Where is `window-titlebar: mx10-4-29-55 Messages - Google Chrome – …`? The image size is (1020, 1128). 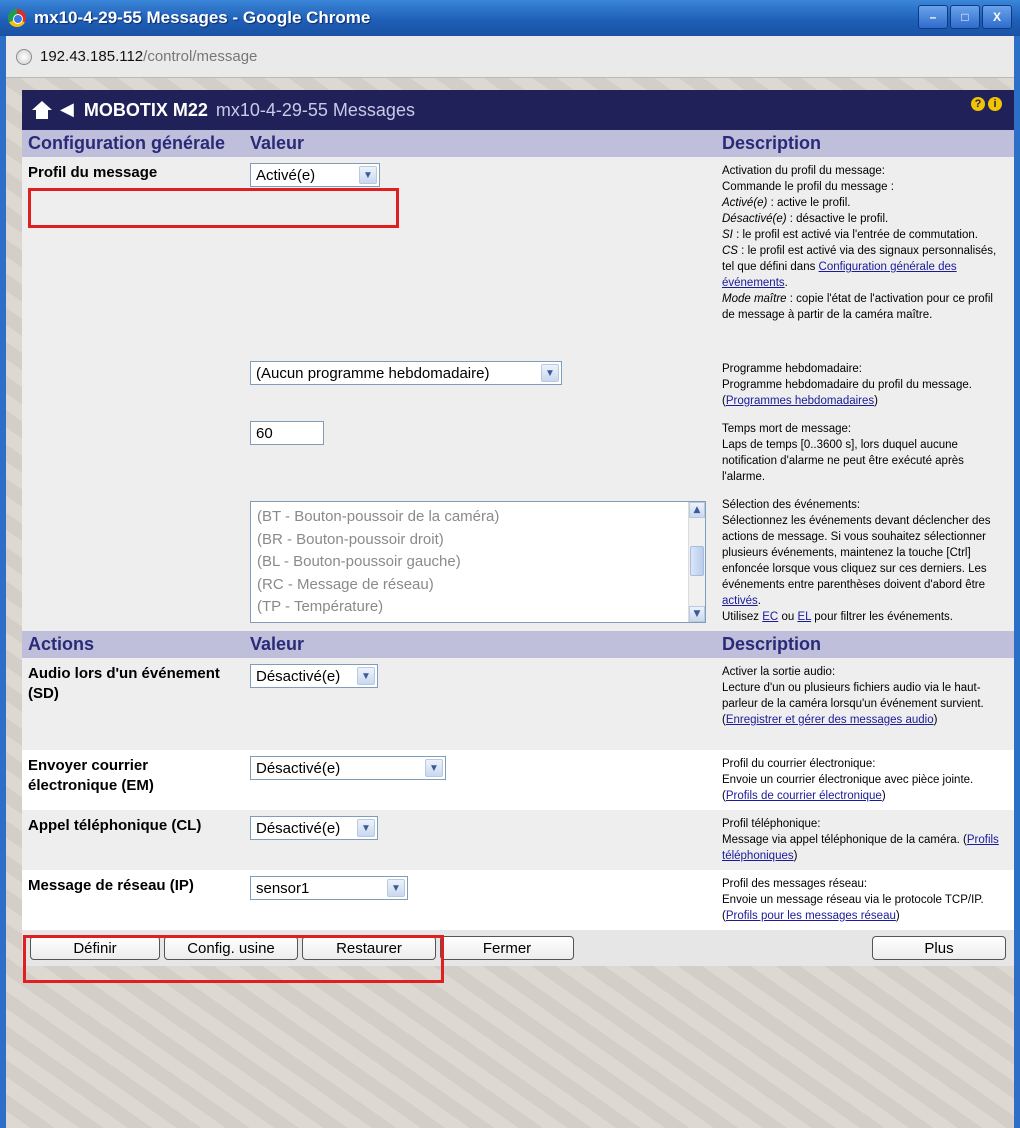
window-titlebar: mx10-4-29-55 Messages - Google Chrome – … is located at coordinates (510, 18).